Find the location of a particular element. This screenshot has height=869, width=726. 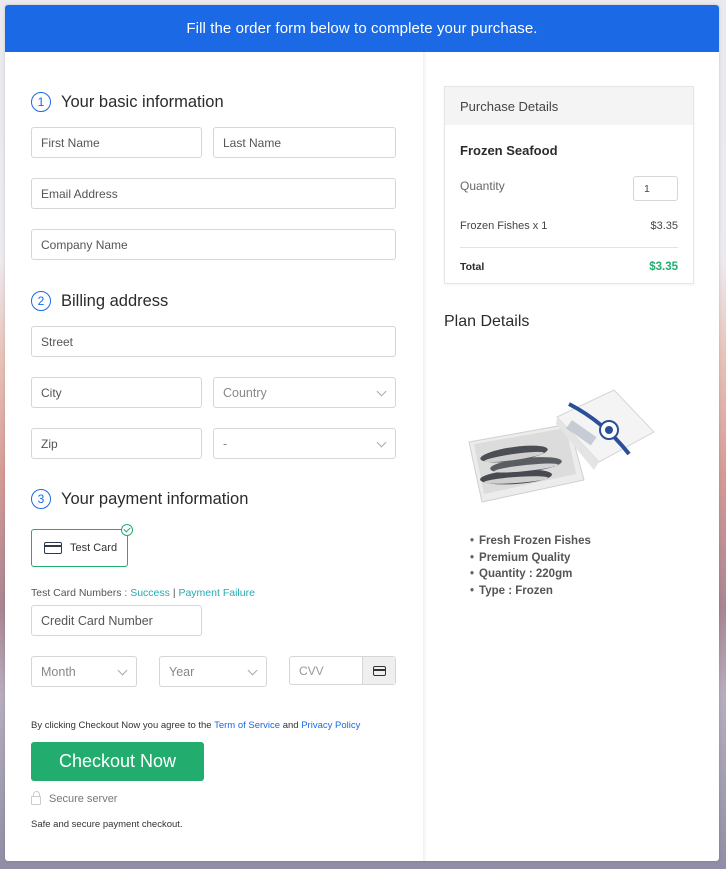

plan-details-title: Plan Details is located at coordinates (487, 321).